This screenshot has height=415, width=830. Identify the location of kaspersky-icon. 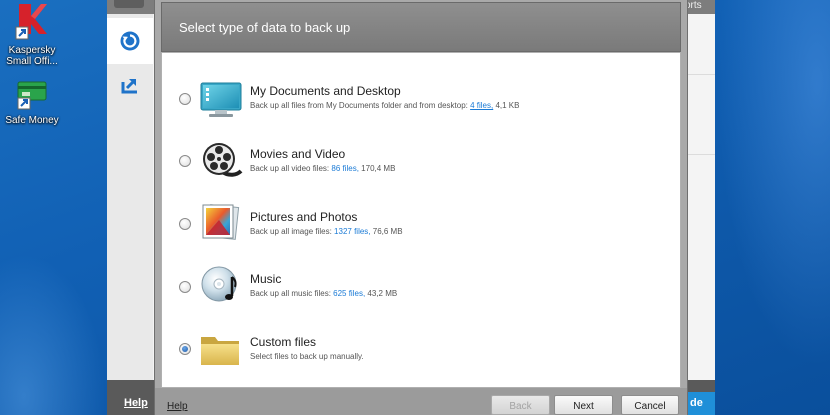
(33, 22).